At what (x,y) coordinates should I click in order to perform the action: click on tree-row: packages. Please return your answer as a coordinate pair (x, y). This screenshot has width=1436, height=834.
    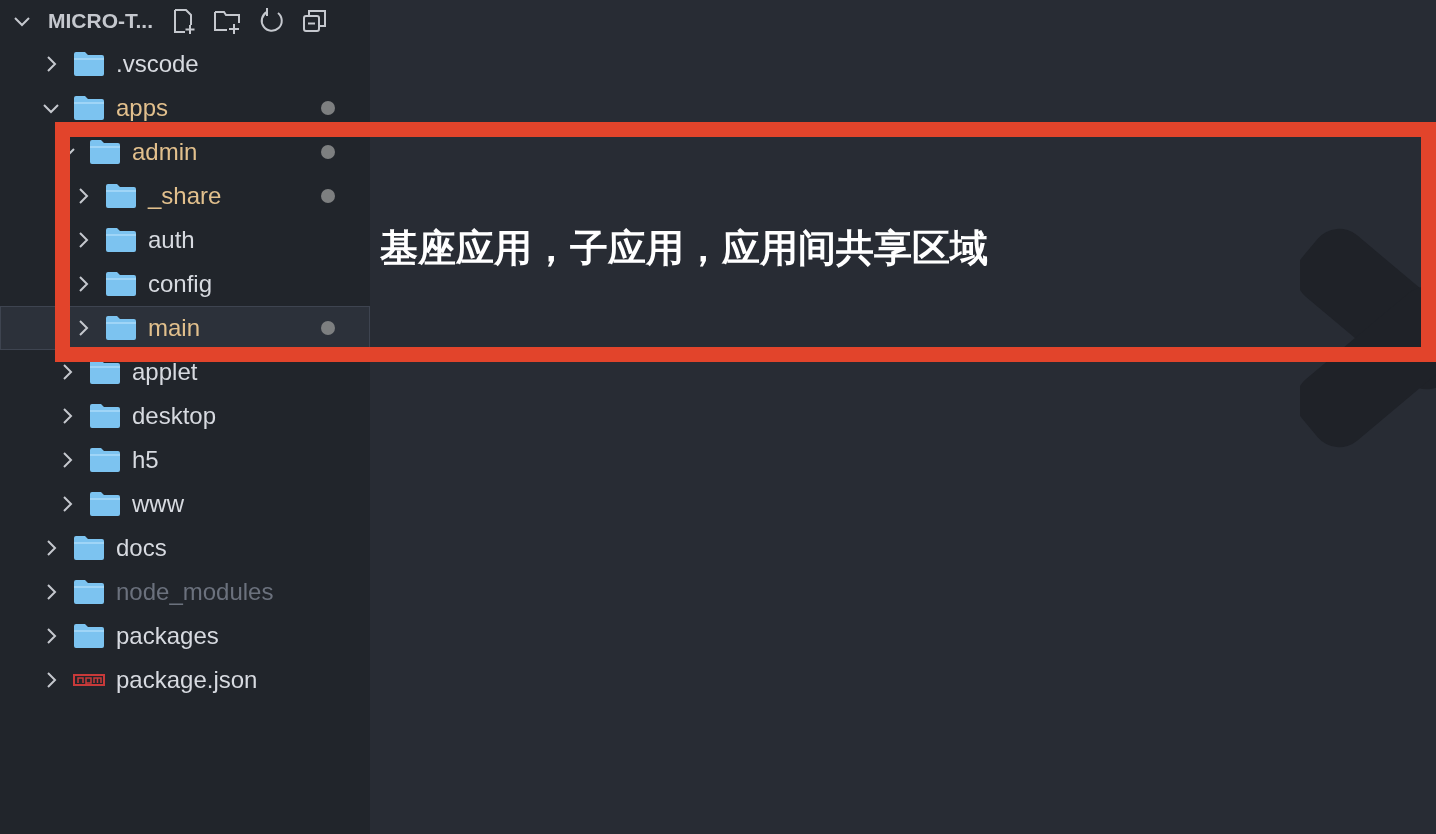
    Looking at the image, I should click on (185, 636).